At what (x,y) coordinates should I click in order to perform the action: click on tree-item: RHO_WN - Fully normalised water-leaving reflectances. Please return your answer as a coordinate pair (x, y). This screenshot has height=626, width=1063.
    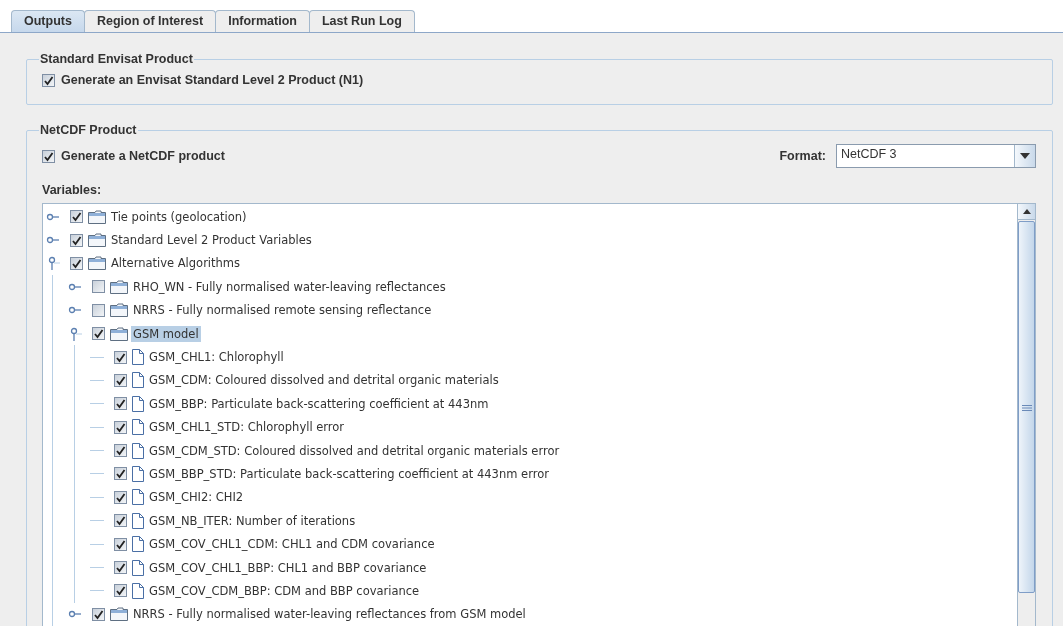
    Looking at the image, I should click on (289, 286).